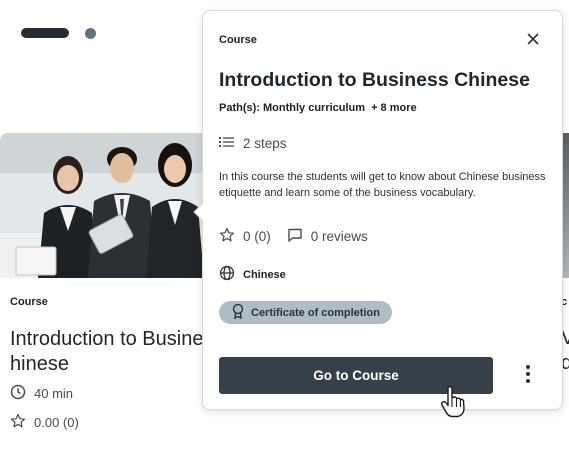 This screenshot has width=569, height=454. What do you see at coordinates (356, 375) in the screenshot?
I see `go-to-course-button: Go to Course` at bounding box center [356, 375].